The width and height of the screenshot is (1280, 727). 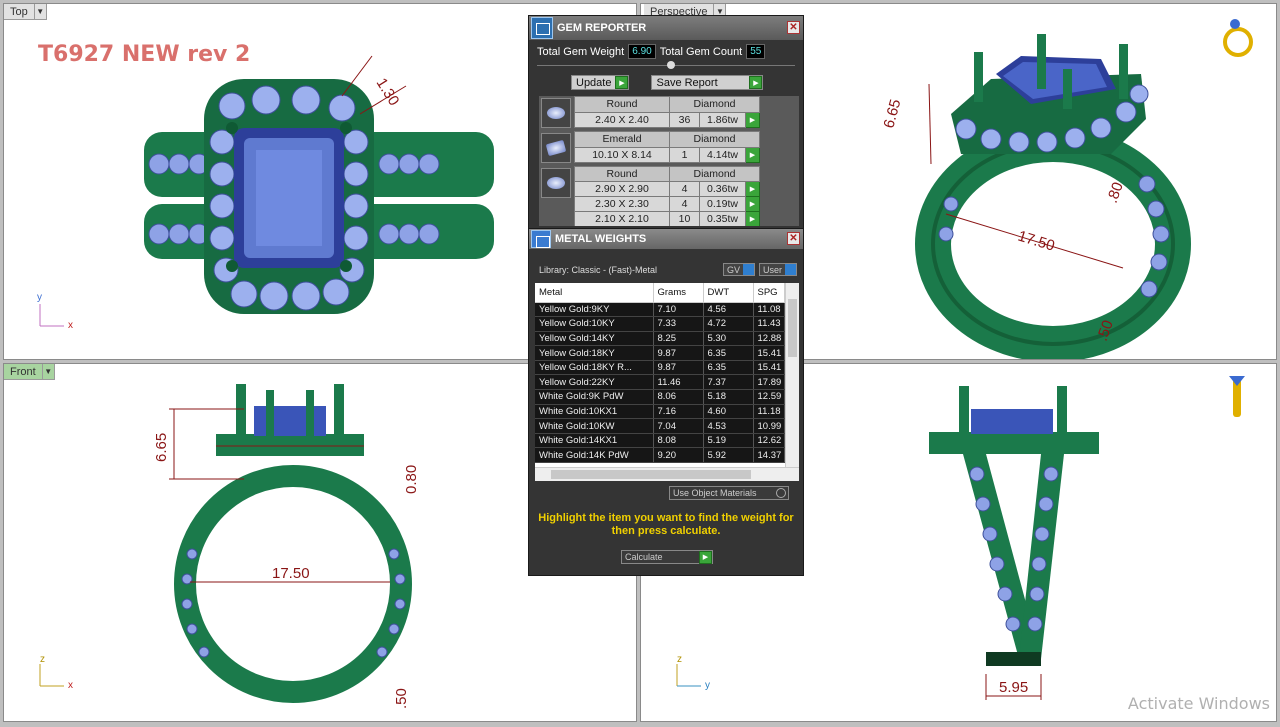 What do you see at coordinates (769, 426) in the screenshot?
I see `table-cell: 10.99` at bounding box center [769, 426].